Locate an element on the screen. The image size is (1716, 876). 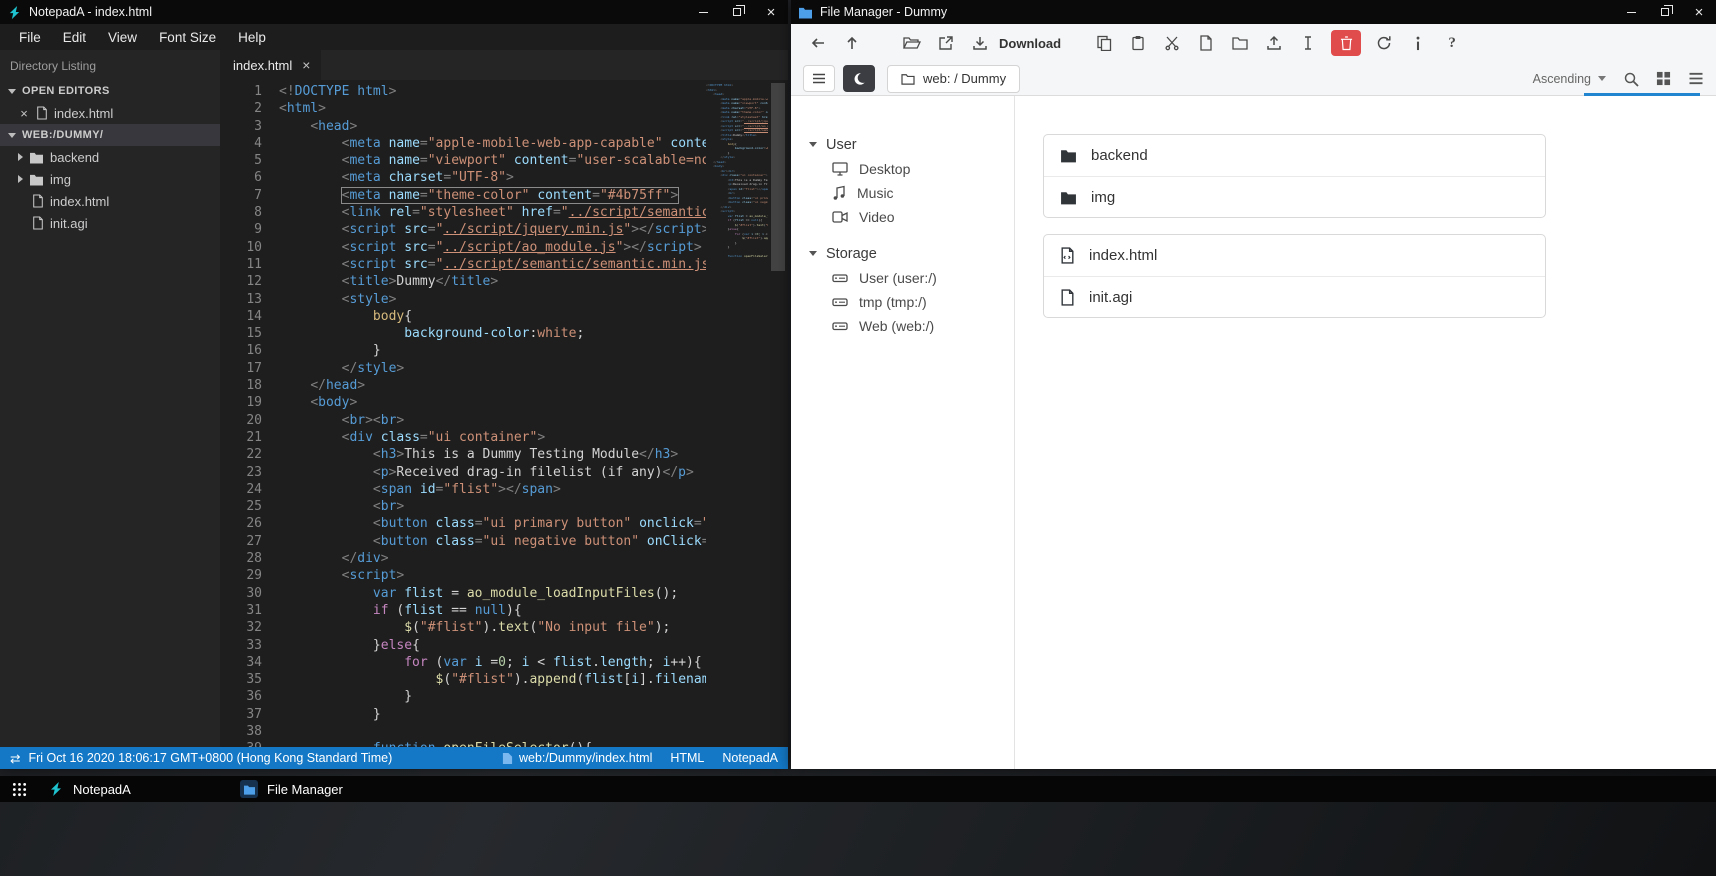
code-line: <style> is located at coordinates (492, 299).